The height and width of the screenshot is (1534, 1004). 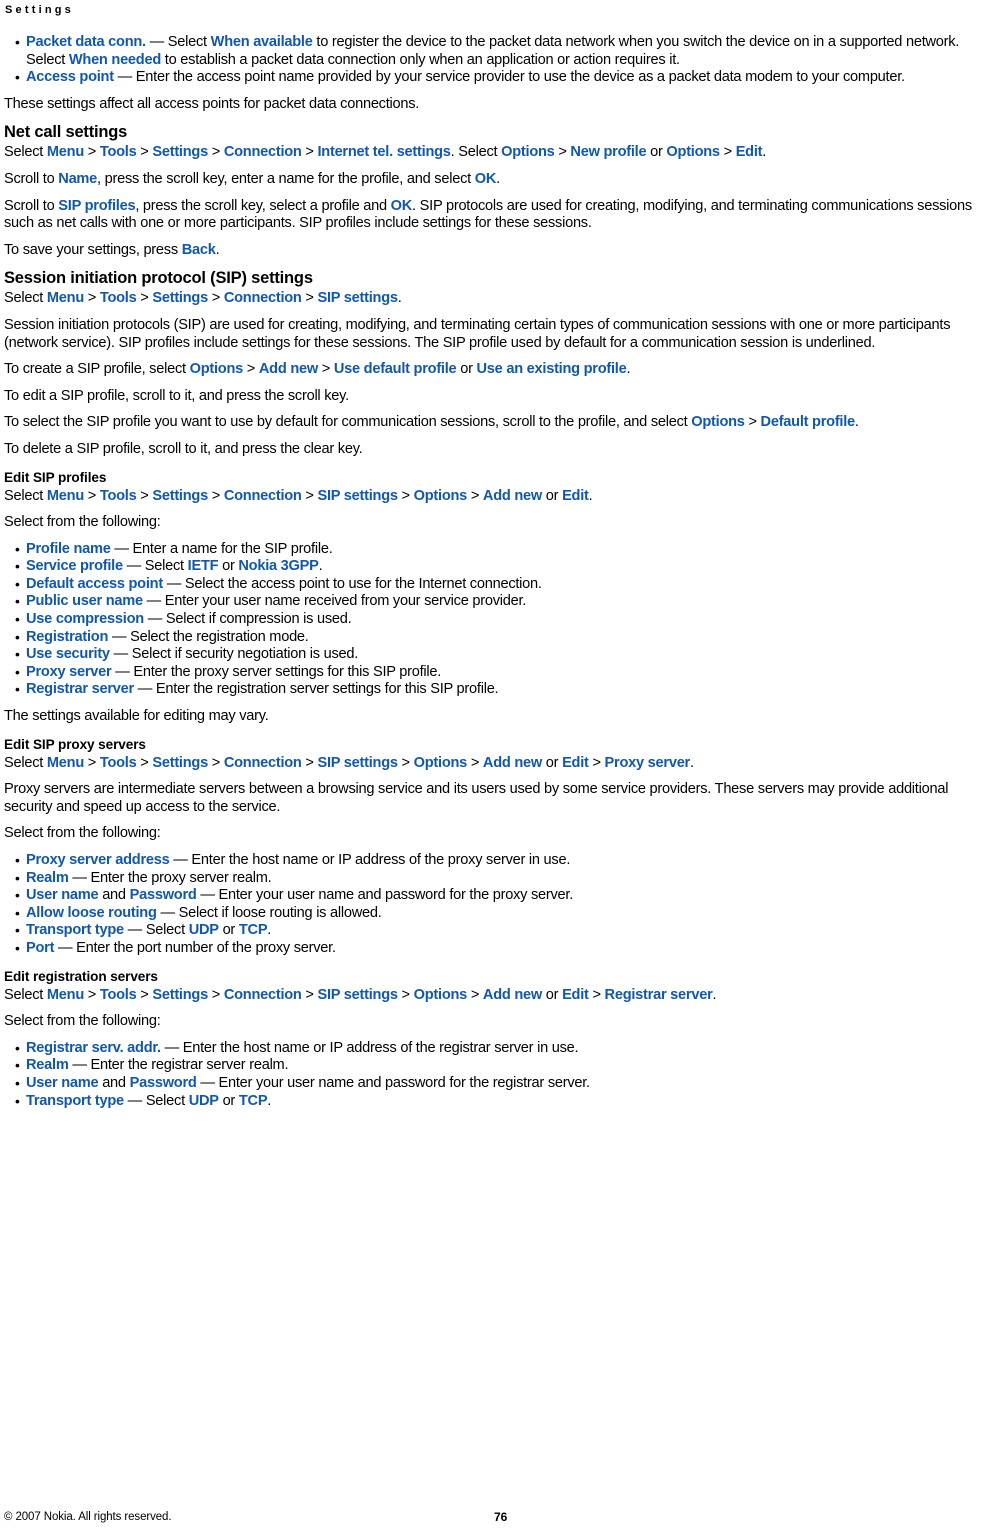 I want to click on ui-reference-link: New profile, so click(x=608, y=152).